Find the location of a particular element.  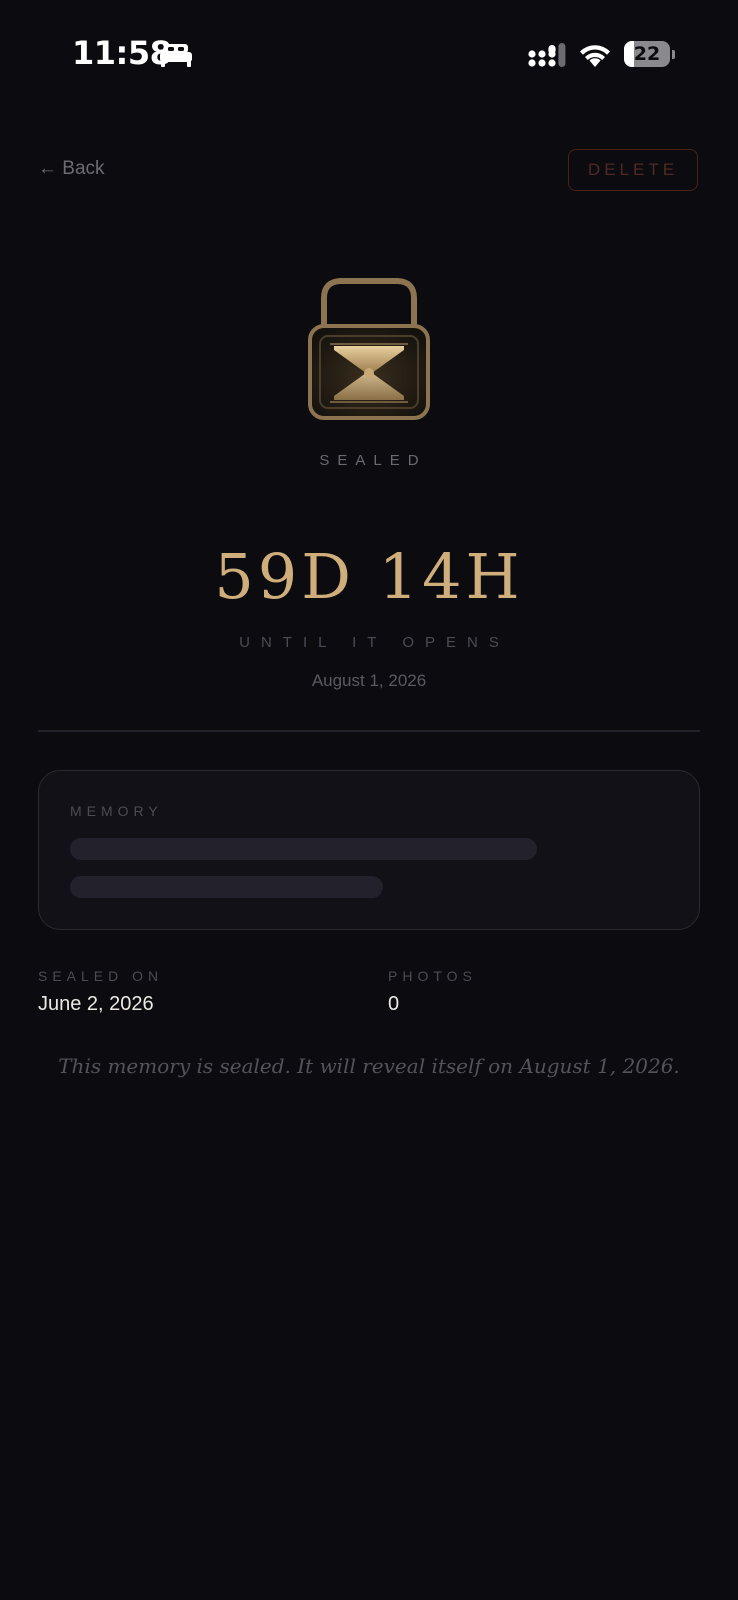

sealed-on-block: SEALED ON June 2, 2026 is located at coordinates (100, 992).